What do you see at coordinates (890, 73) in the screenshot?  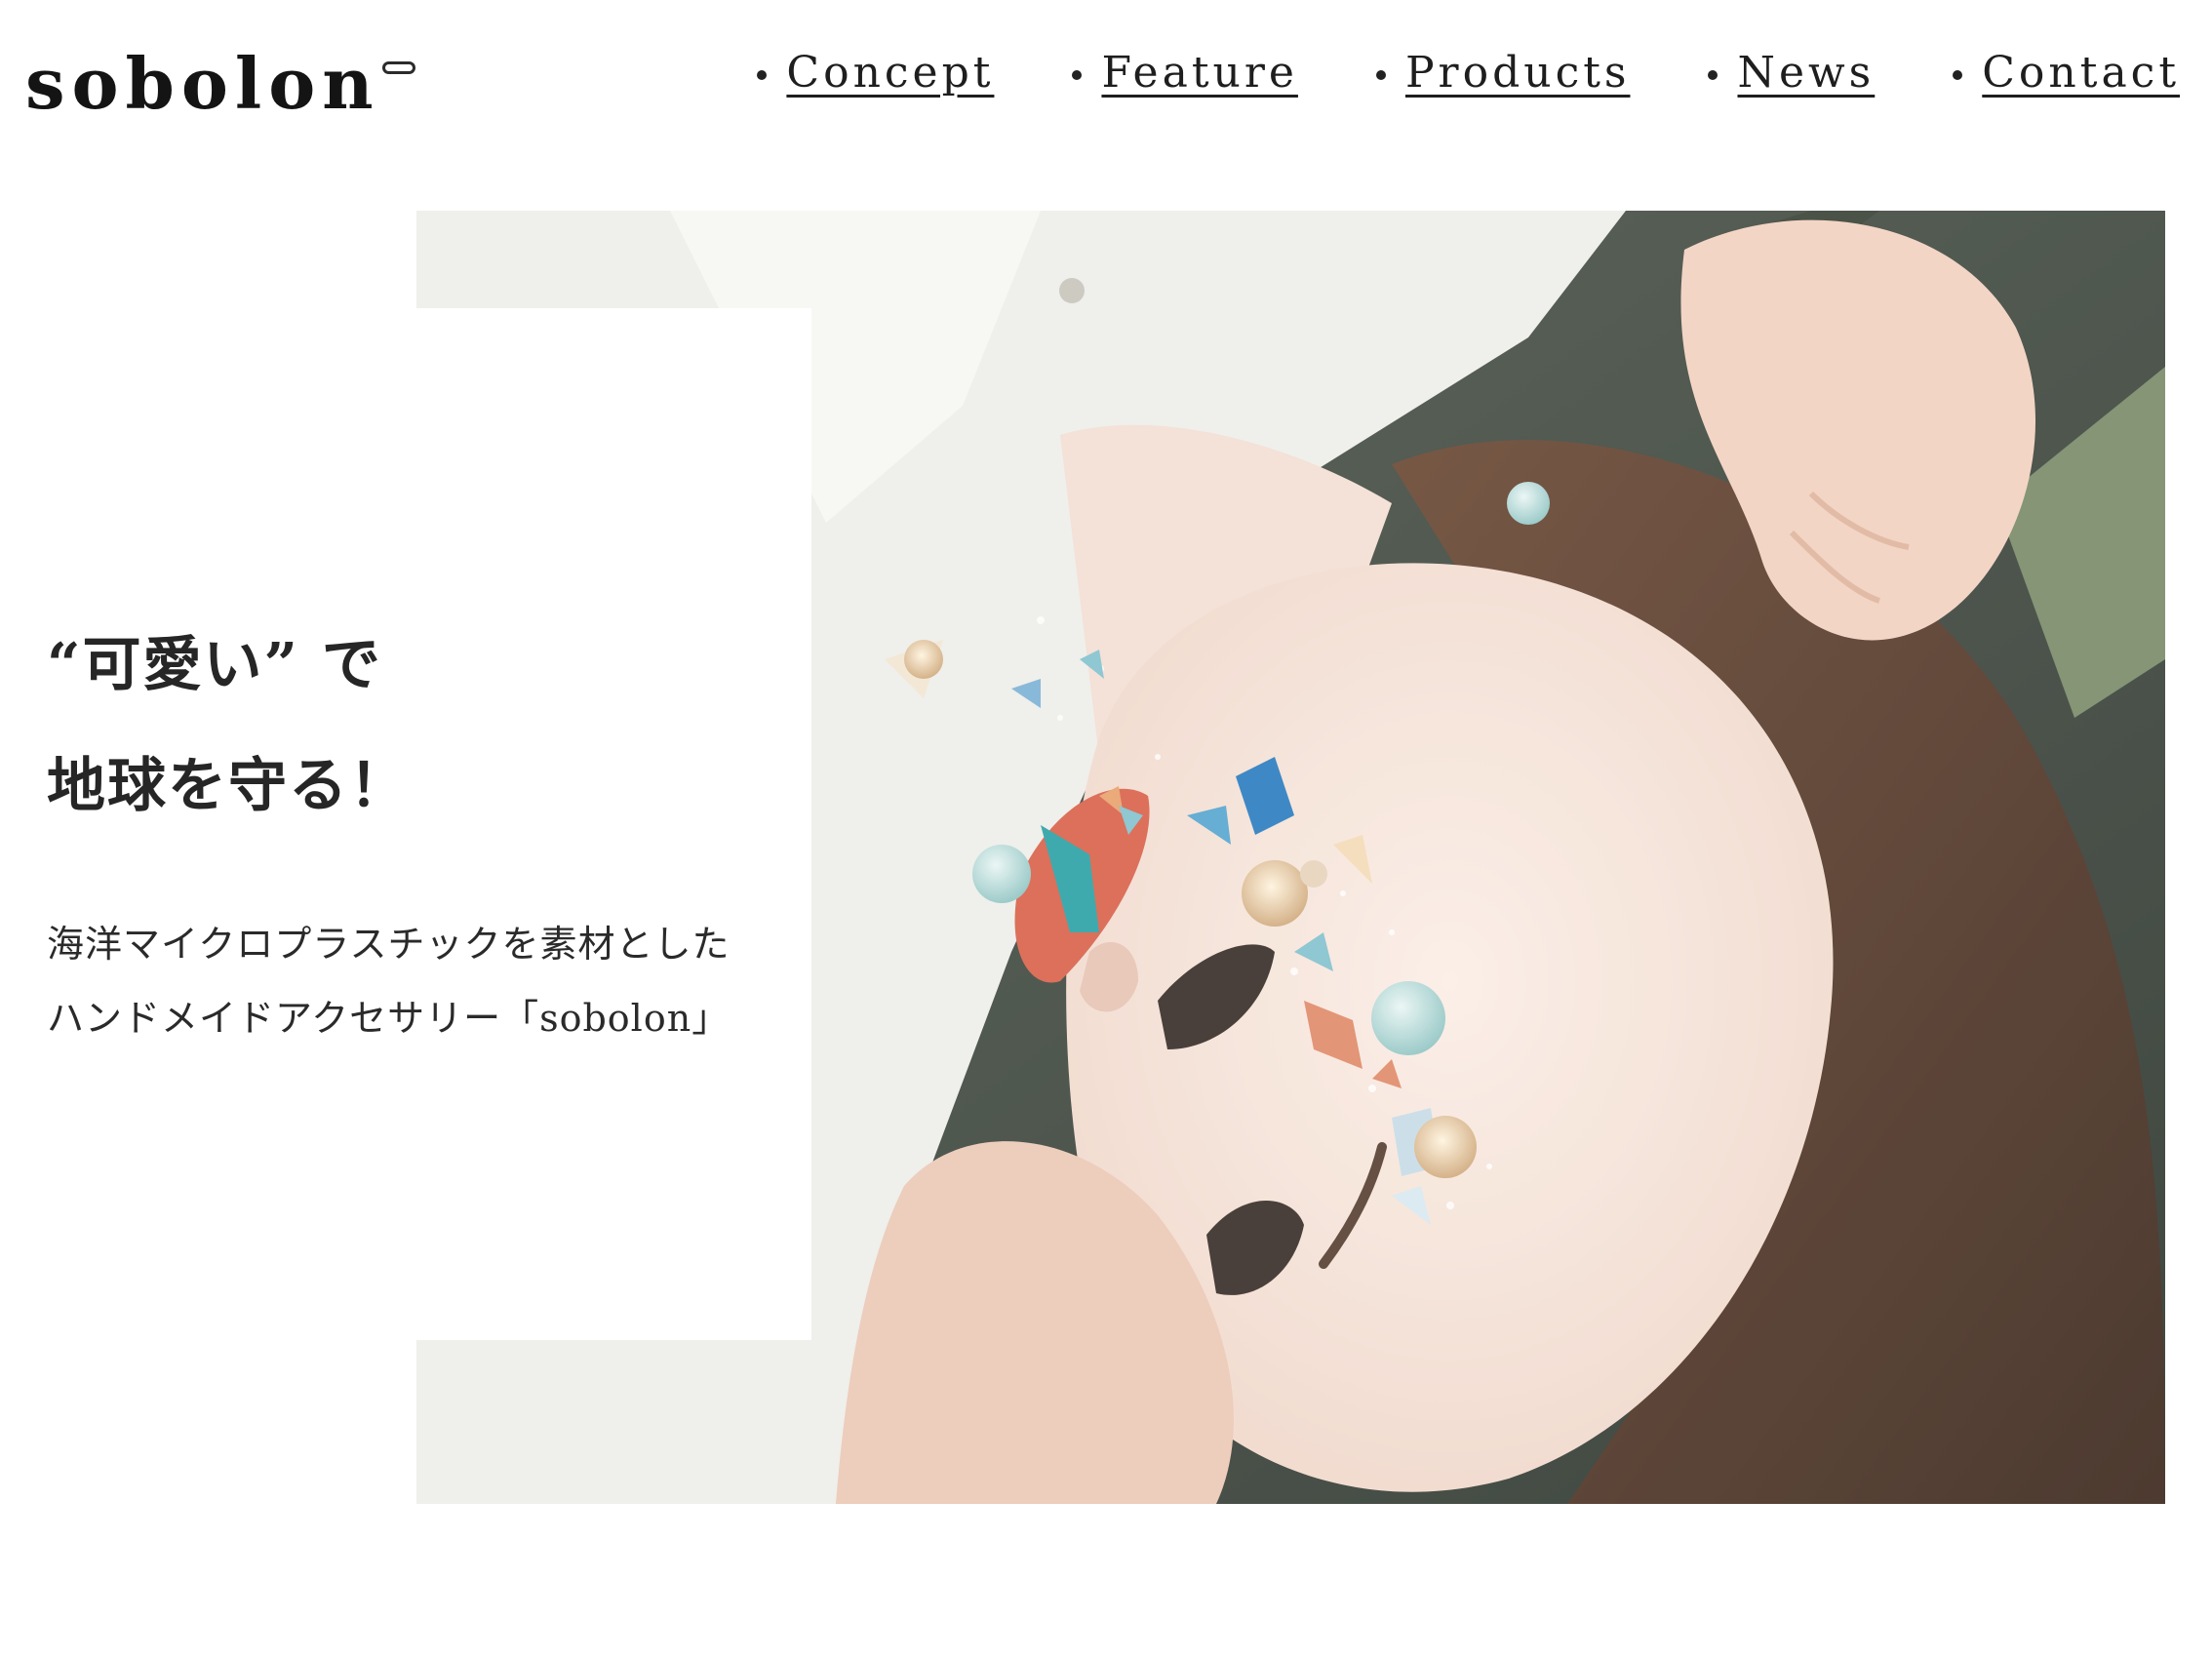 I see `nav-link-concept: Concept` at bounding box center [890, 73].